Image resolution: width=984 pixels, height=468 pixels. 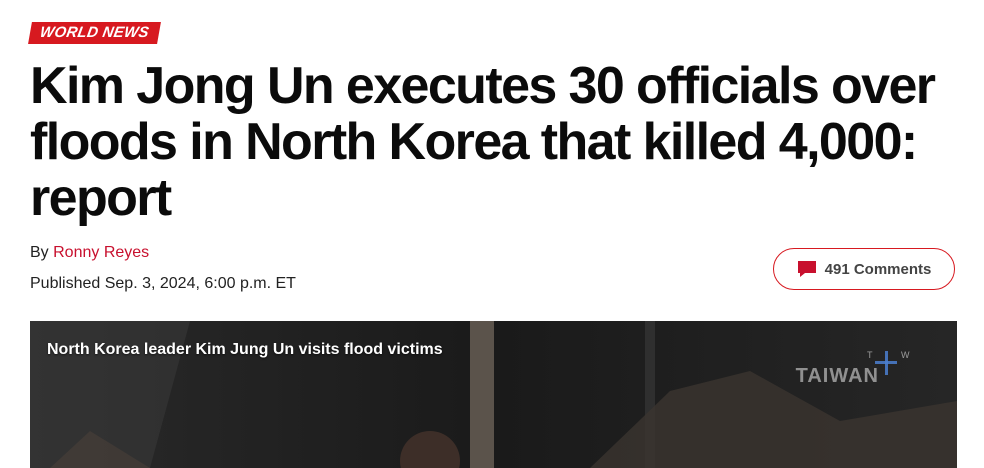 I want to click on byline-prefix: By, so click(x=39, y=252).